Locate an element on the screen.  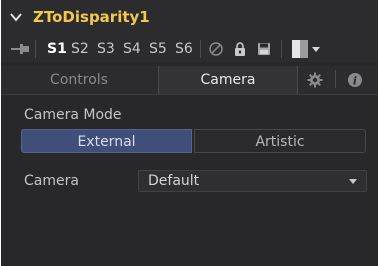
lock-icon is located at coordinates (240, 49).